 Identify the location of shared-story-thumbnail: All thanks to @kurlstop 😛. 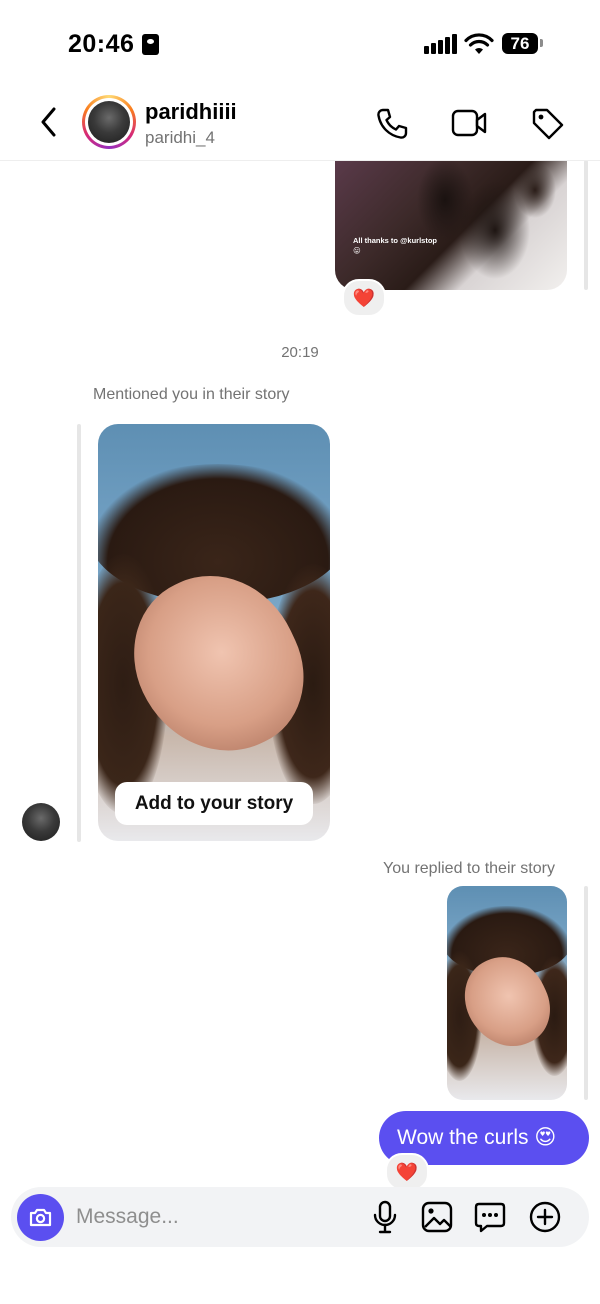
(451, 225).